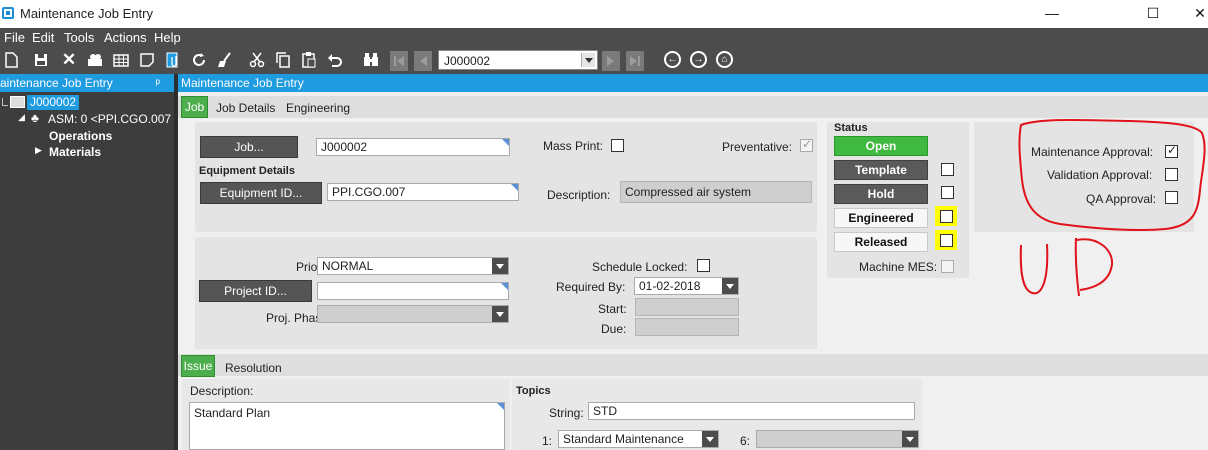 The image size is (1208, 450). Describe the element at coordinates (687, 327) in the screenshot. I see `due-field` at that location.